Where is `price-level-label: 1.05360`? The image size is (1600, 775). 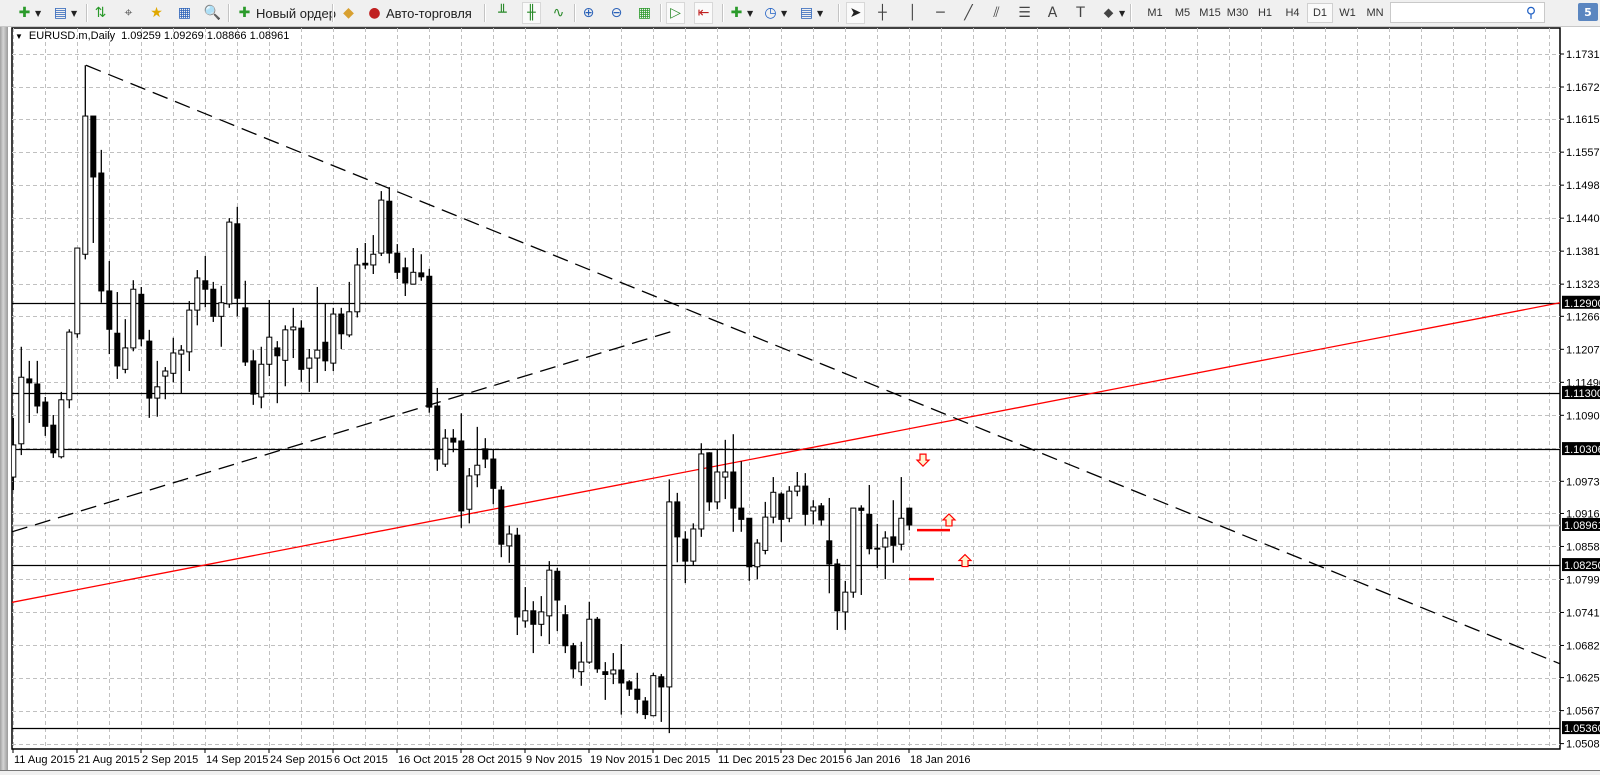 price-level-label: 1.05360 is located at coordinates (1582, 729).